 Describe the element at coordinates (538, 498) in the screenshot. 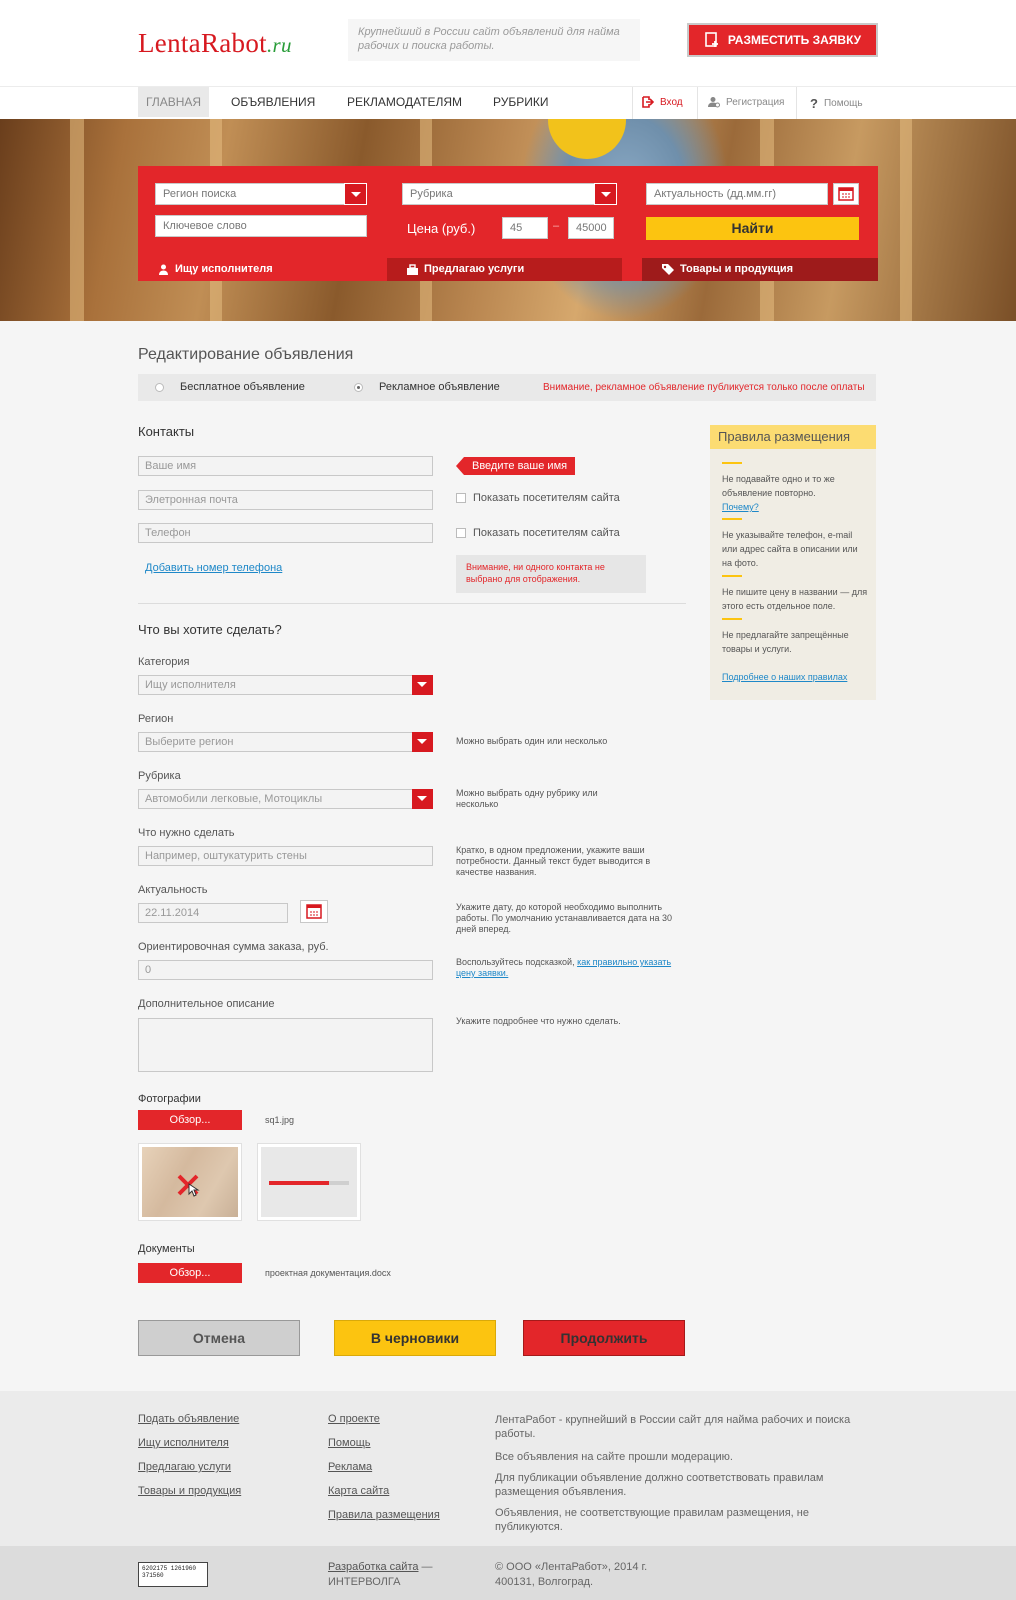

I see `show-email-checkbox: Показать посетителям сайта` at that location.